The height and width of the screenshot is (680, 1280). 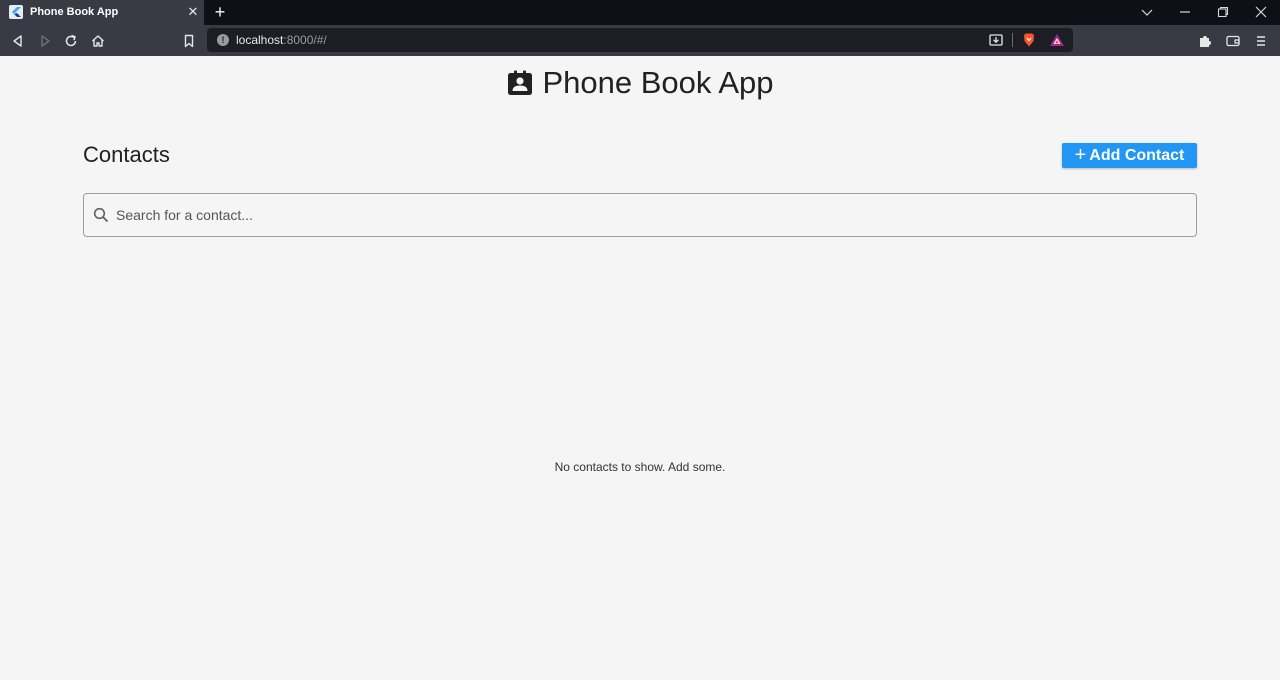 What do you see at coordinates (220, 12) in the screenshot?
I see `new-tab-icon: +` at bounding box center [220, 12].